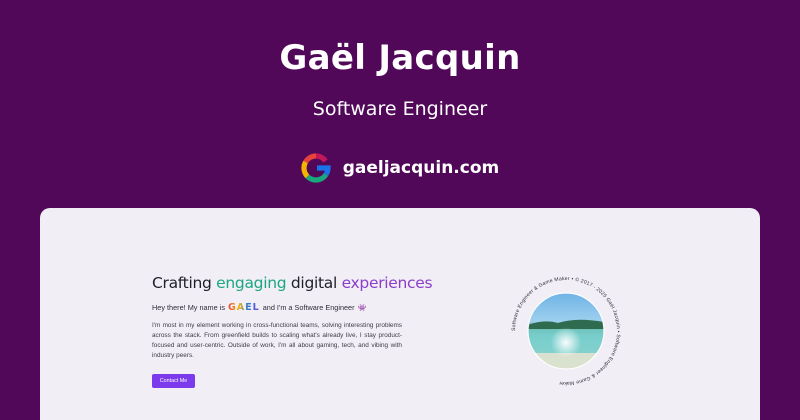 The width and height of the screenshot is (800, 420). I want to click on website-link: gaeljacquin.com, so click(400, 168).